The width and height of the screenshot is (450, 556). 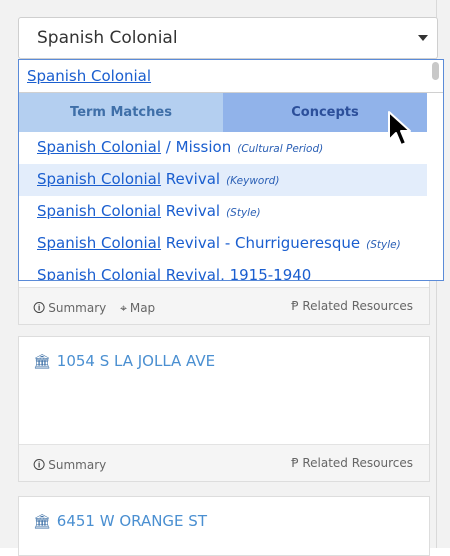 What do you see at coordinates (399, 128) in the screenshot?
I see `mouse-cursor-icon` at bounding box center [399, 128].